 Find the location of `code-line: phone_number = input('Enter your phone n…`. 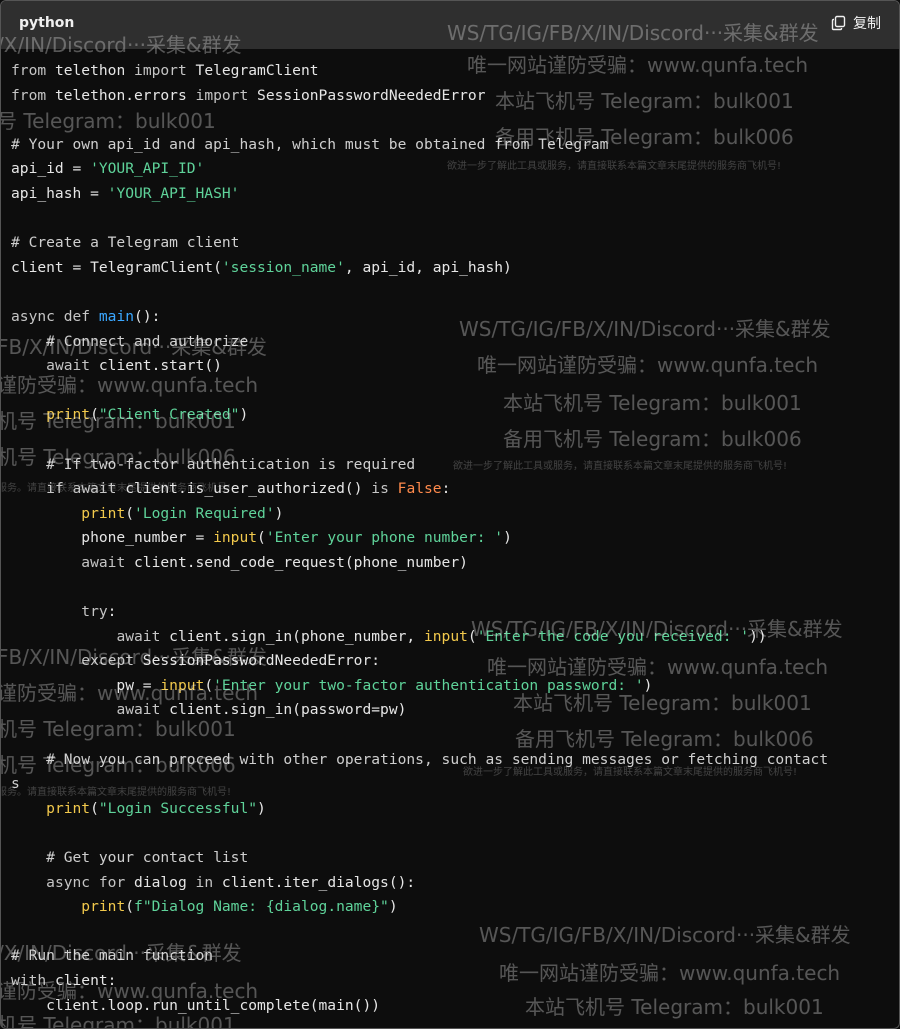

code-line: phone_number = input('Enter your phone n… is located at coordinates (419, 538).